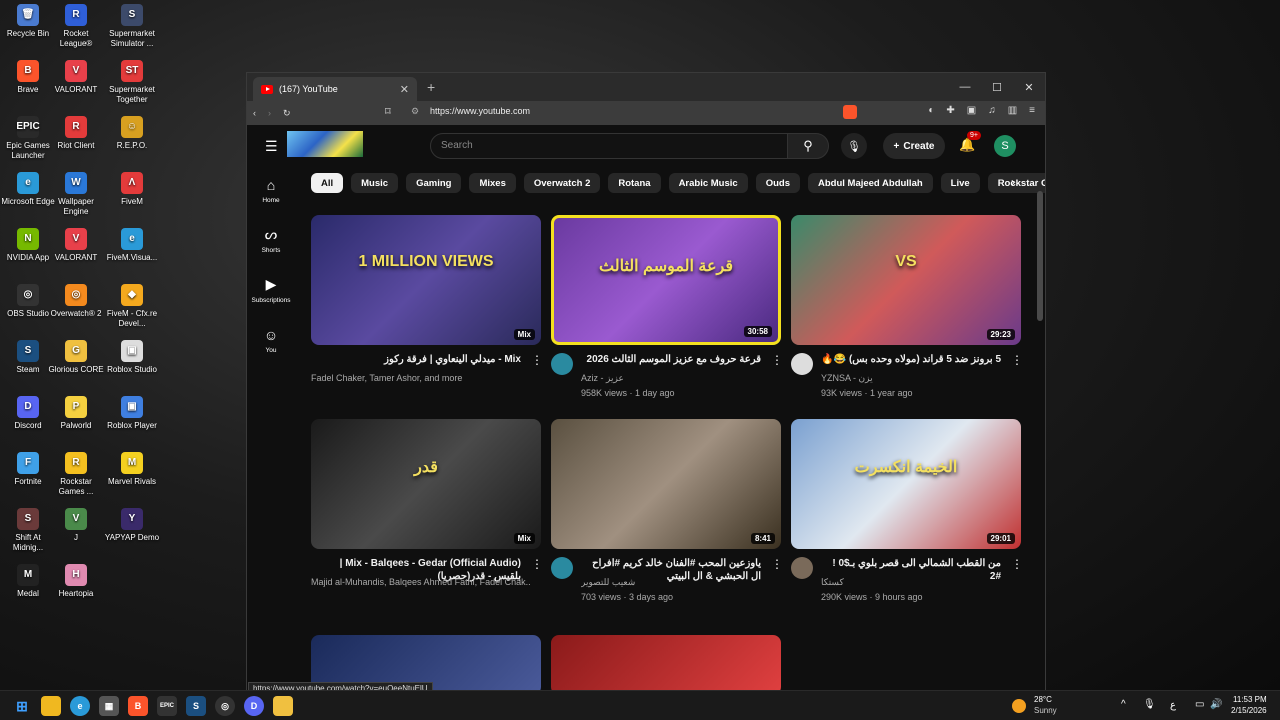  What do you see at coordinates (1005, 146) in the screenshot?
I see `avatar: S` at bounding box center [1005, 146].